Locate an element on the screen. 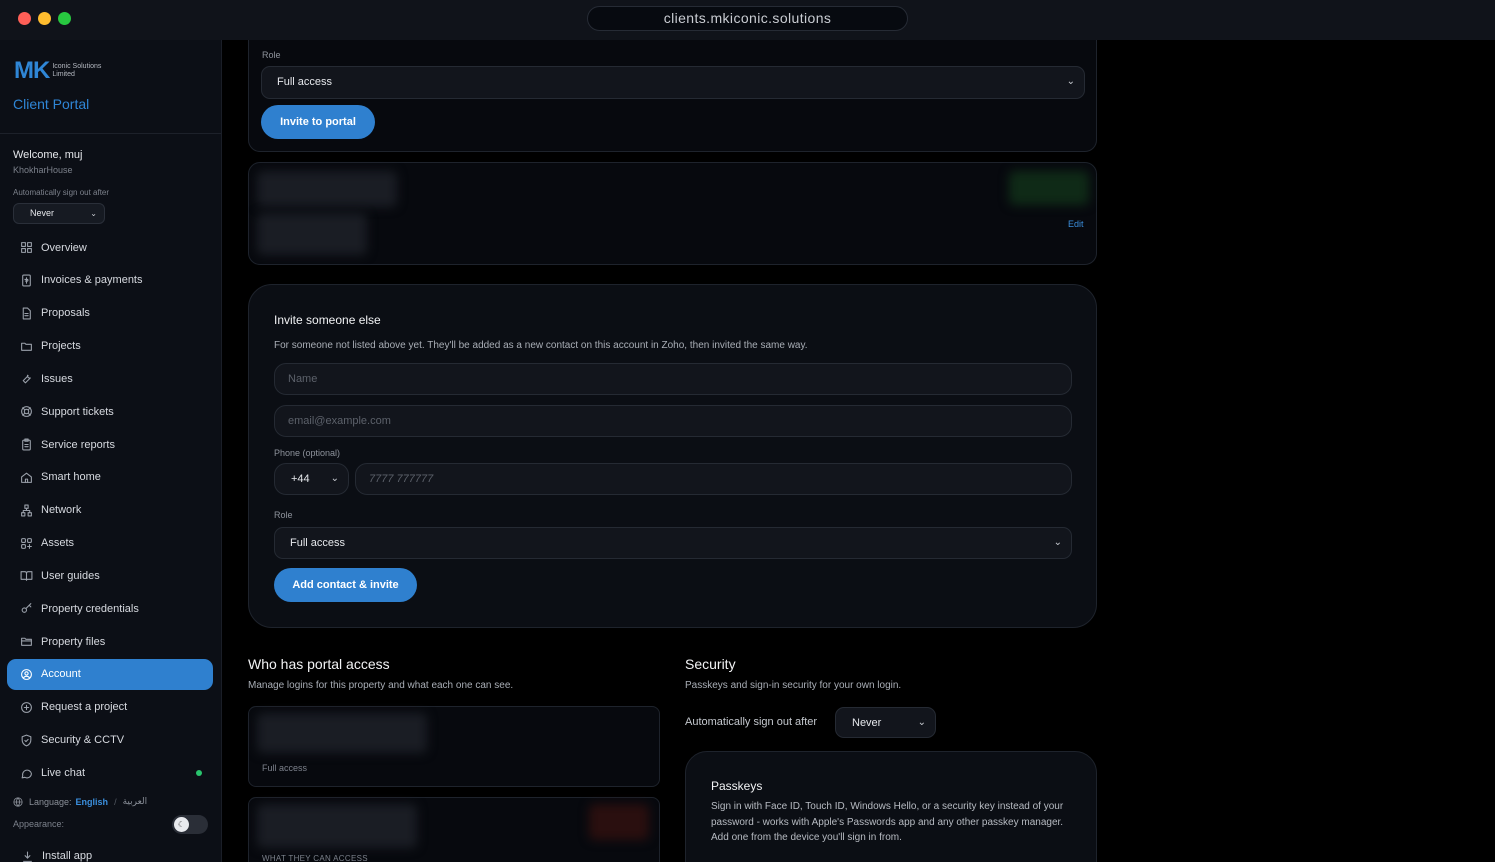 This screenshot has height=862, width=1495. clipboard-icon is located at coordinates (26, 445).